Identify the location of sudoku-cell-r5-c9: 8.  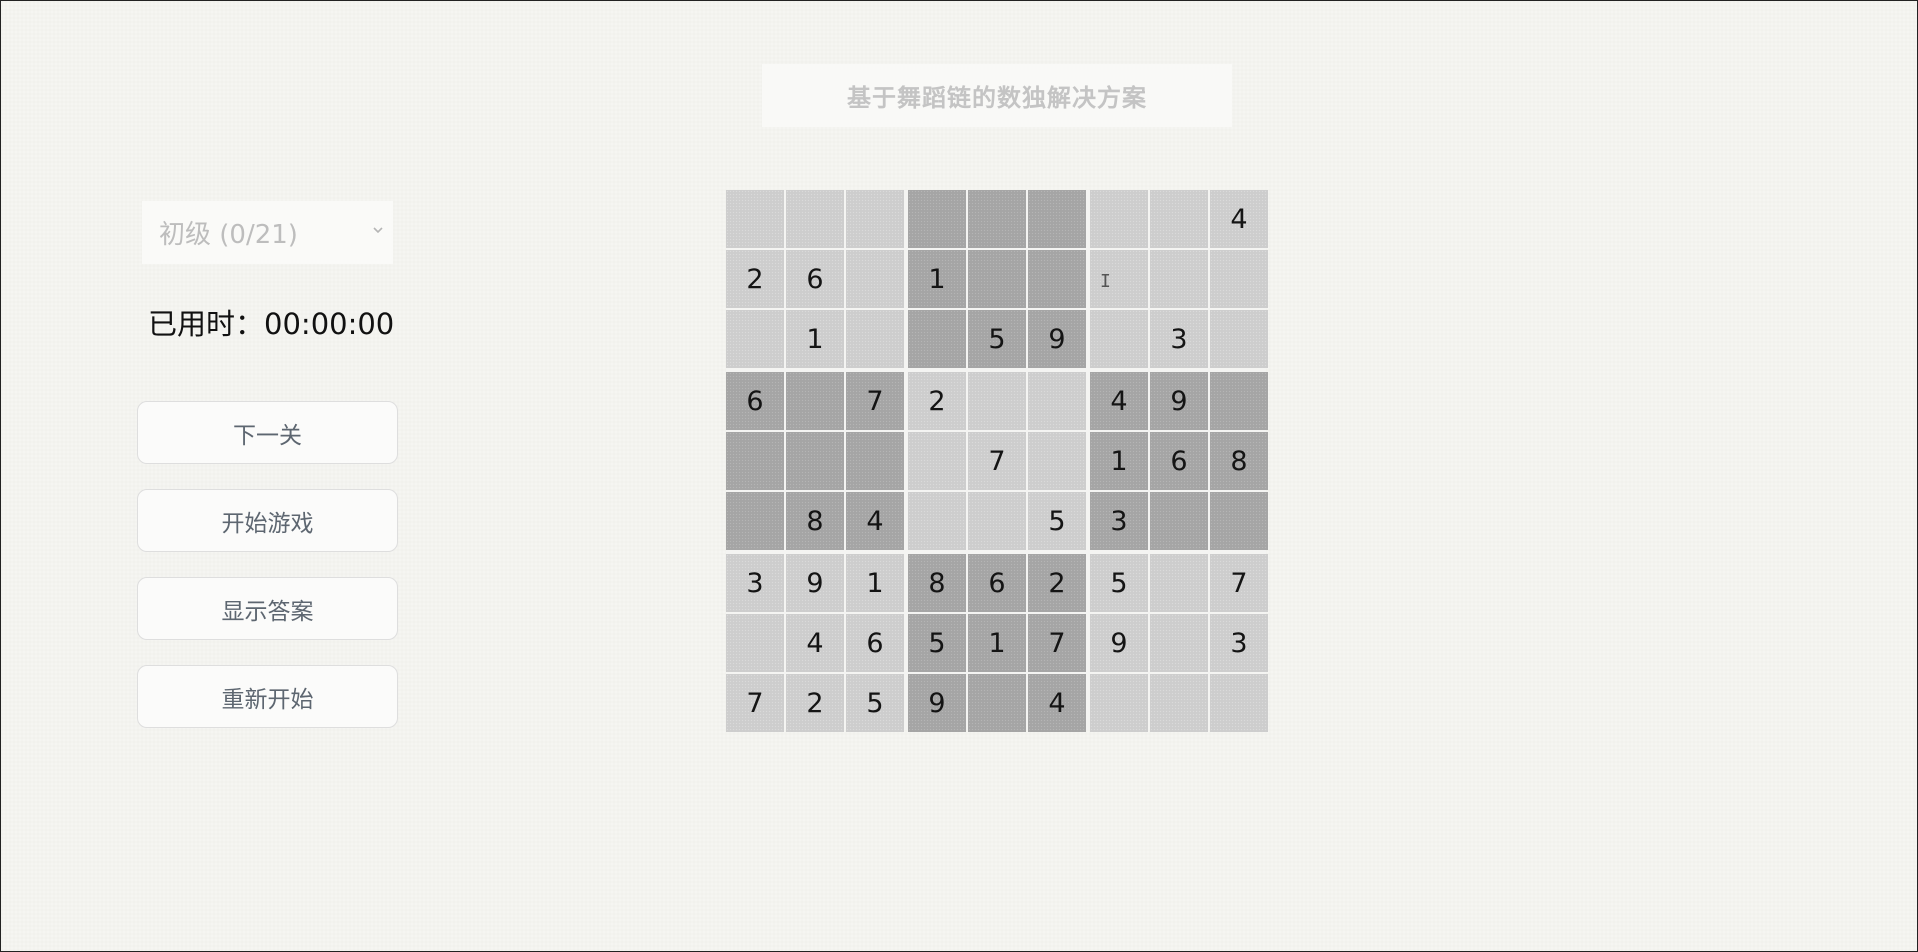
(1239, 461).